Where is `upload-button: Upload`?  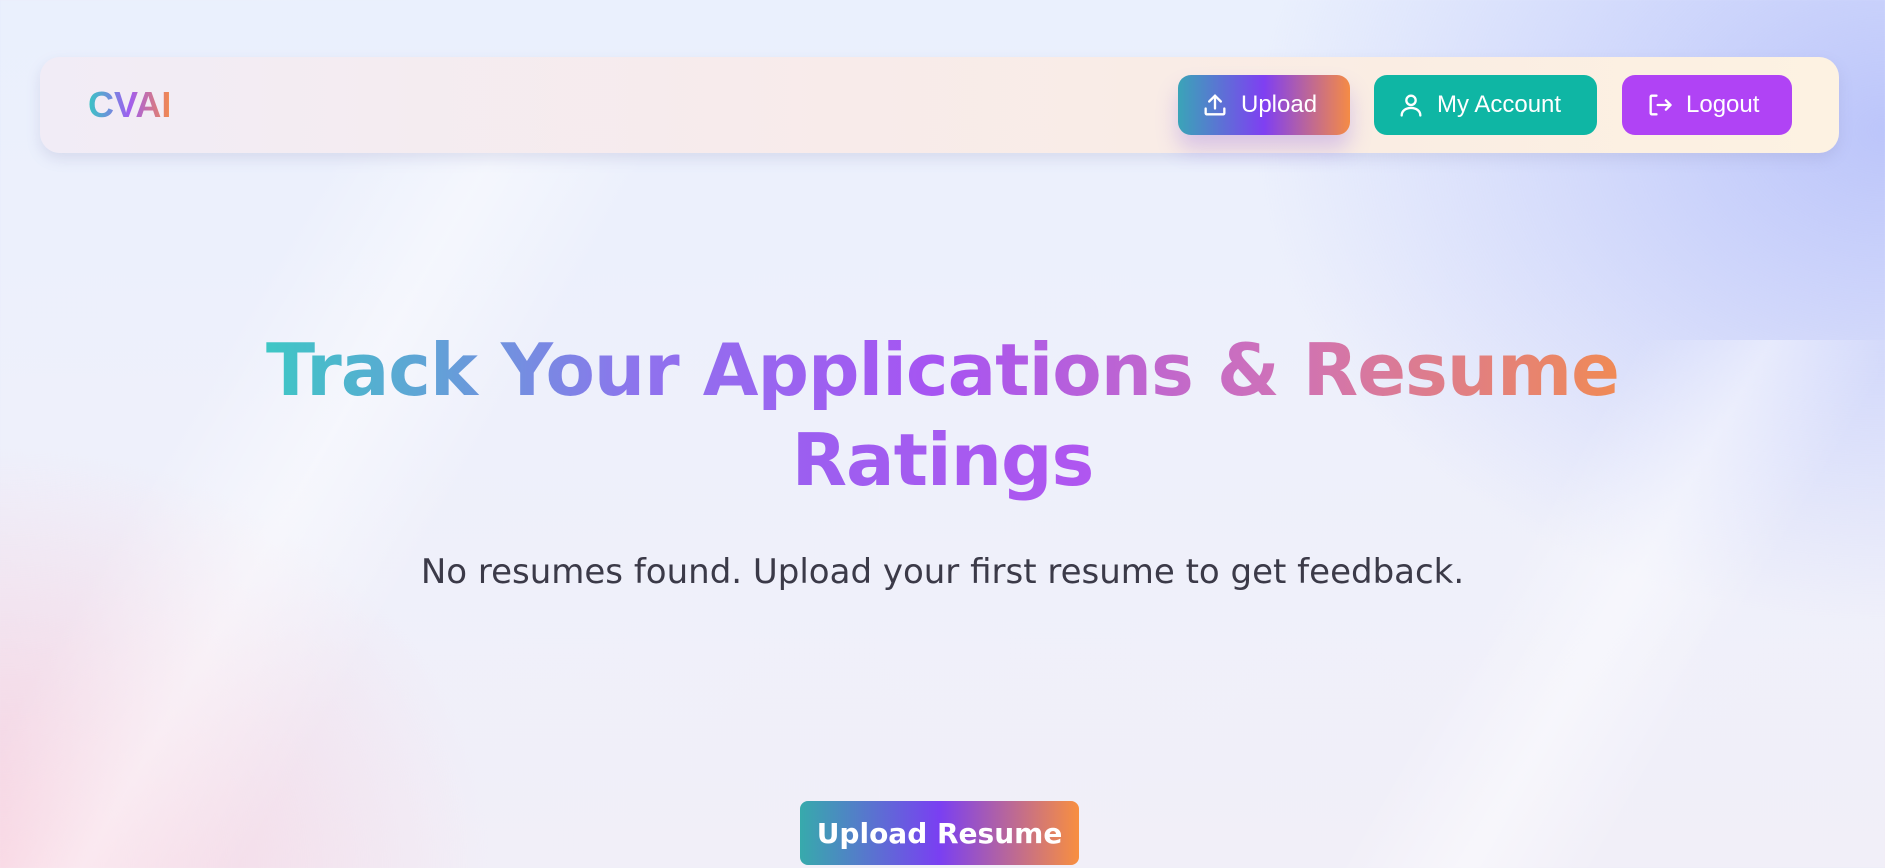 upload-button: Upload is located at coordinates (1264, 105).